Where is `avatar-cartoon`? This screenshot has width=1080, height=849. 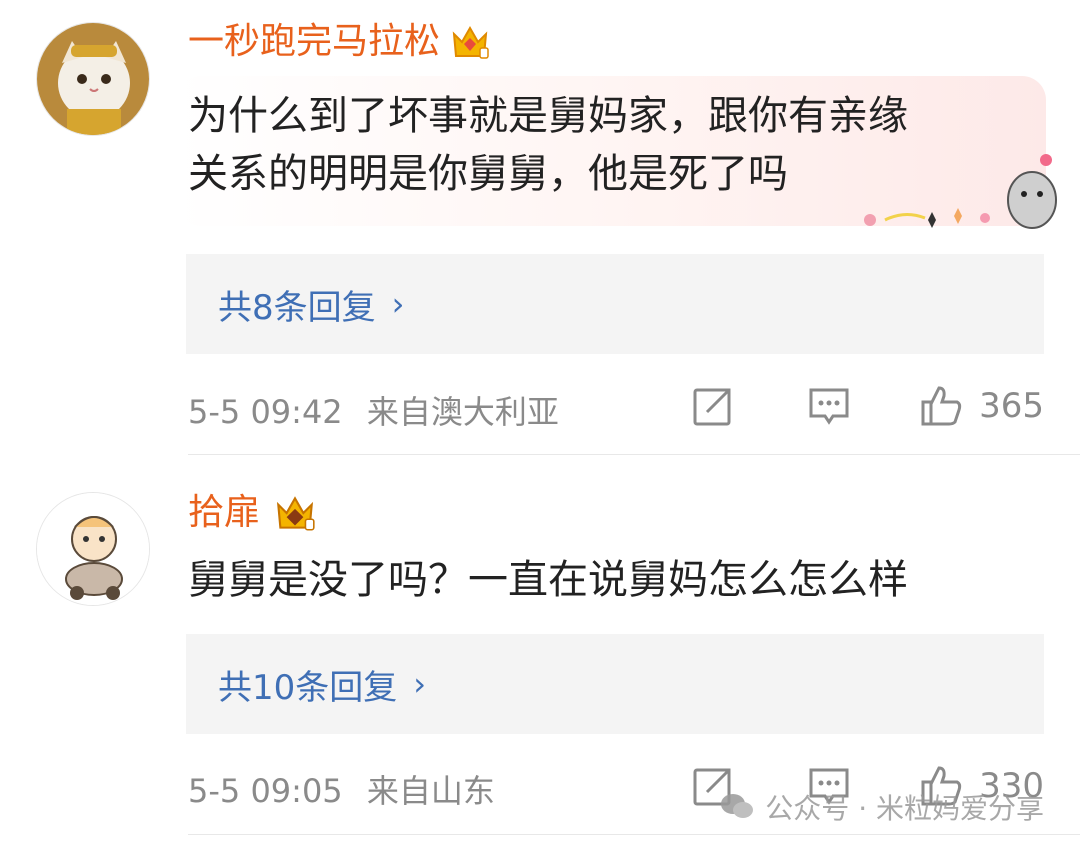 avatar-cartoon is located at coordinates (93, 549).